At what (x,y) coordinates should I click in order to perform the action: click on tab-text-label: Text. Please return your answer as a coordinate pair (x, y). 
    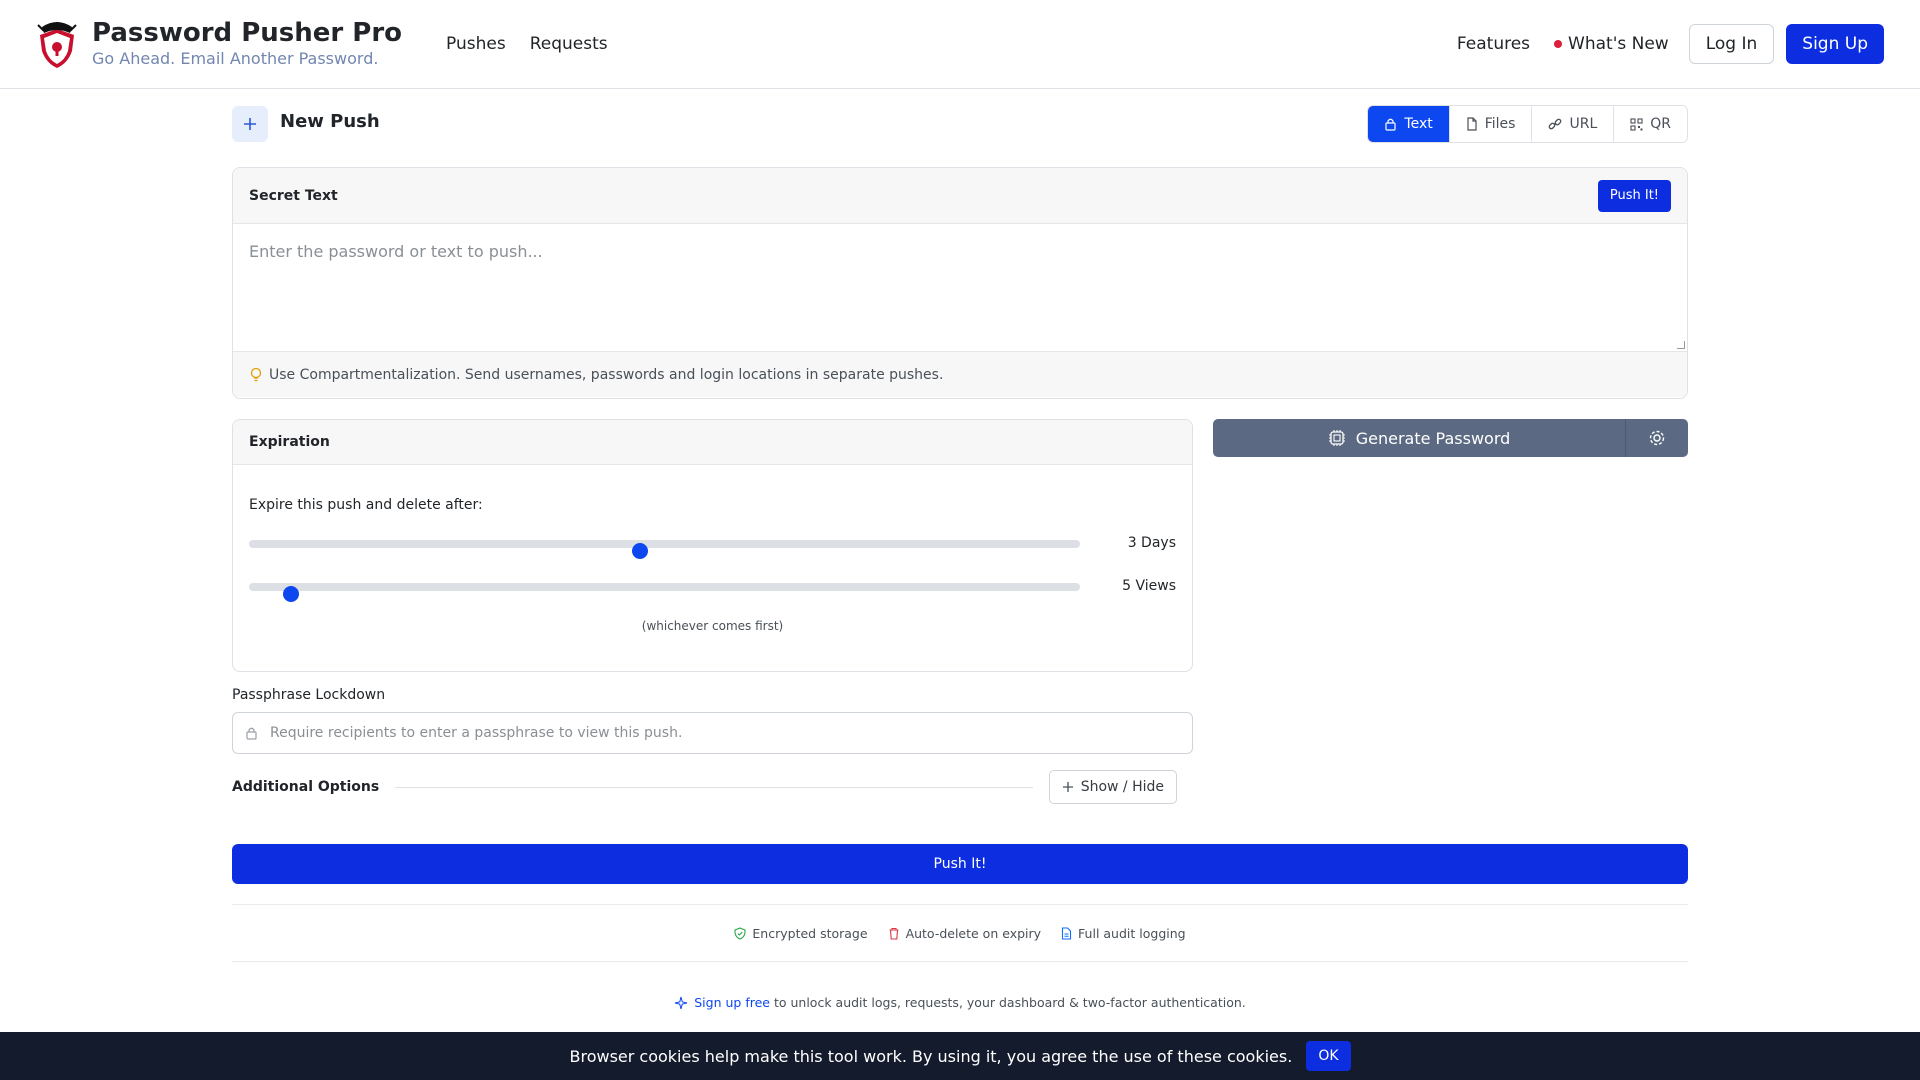
    Looking at the image, I should click on (1418, 124).